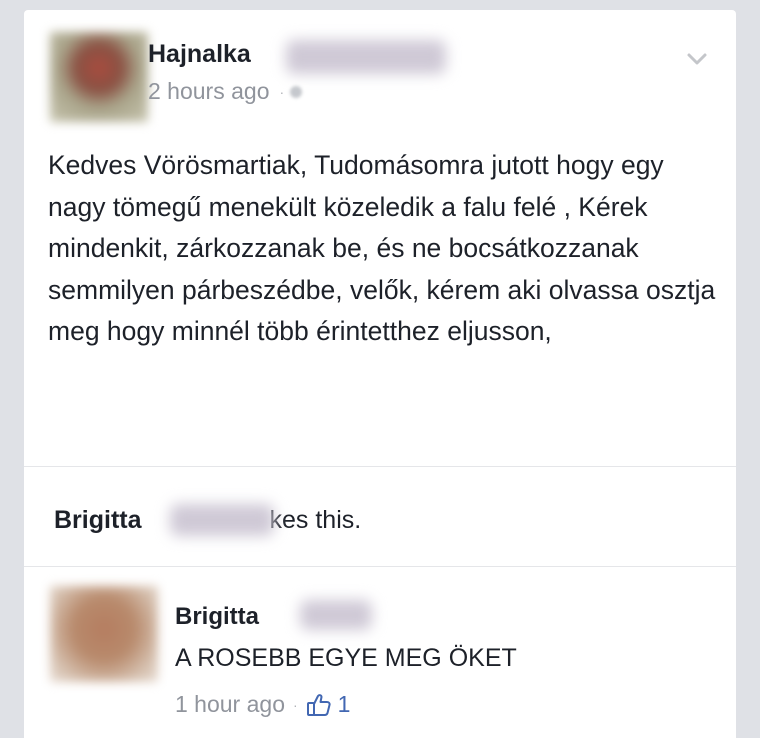 The width and height of the screenshot is (760, 738). I want to click on comment-meta: 1 hour ago · 1, so click(262, 704).